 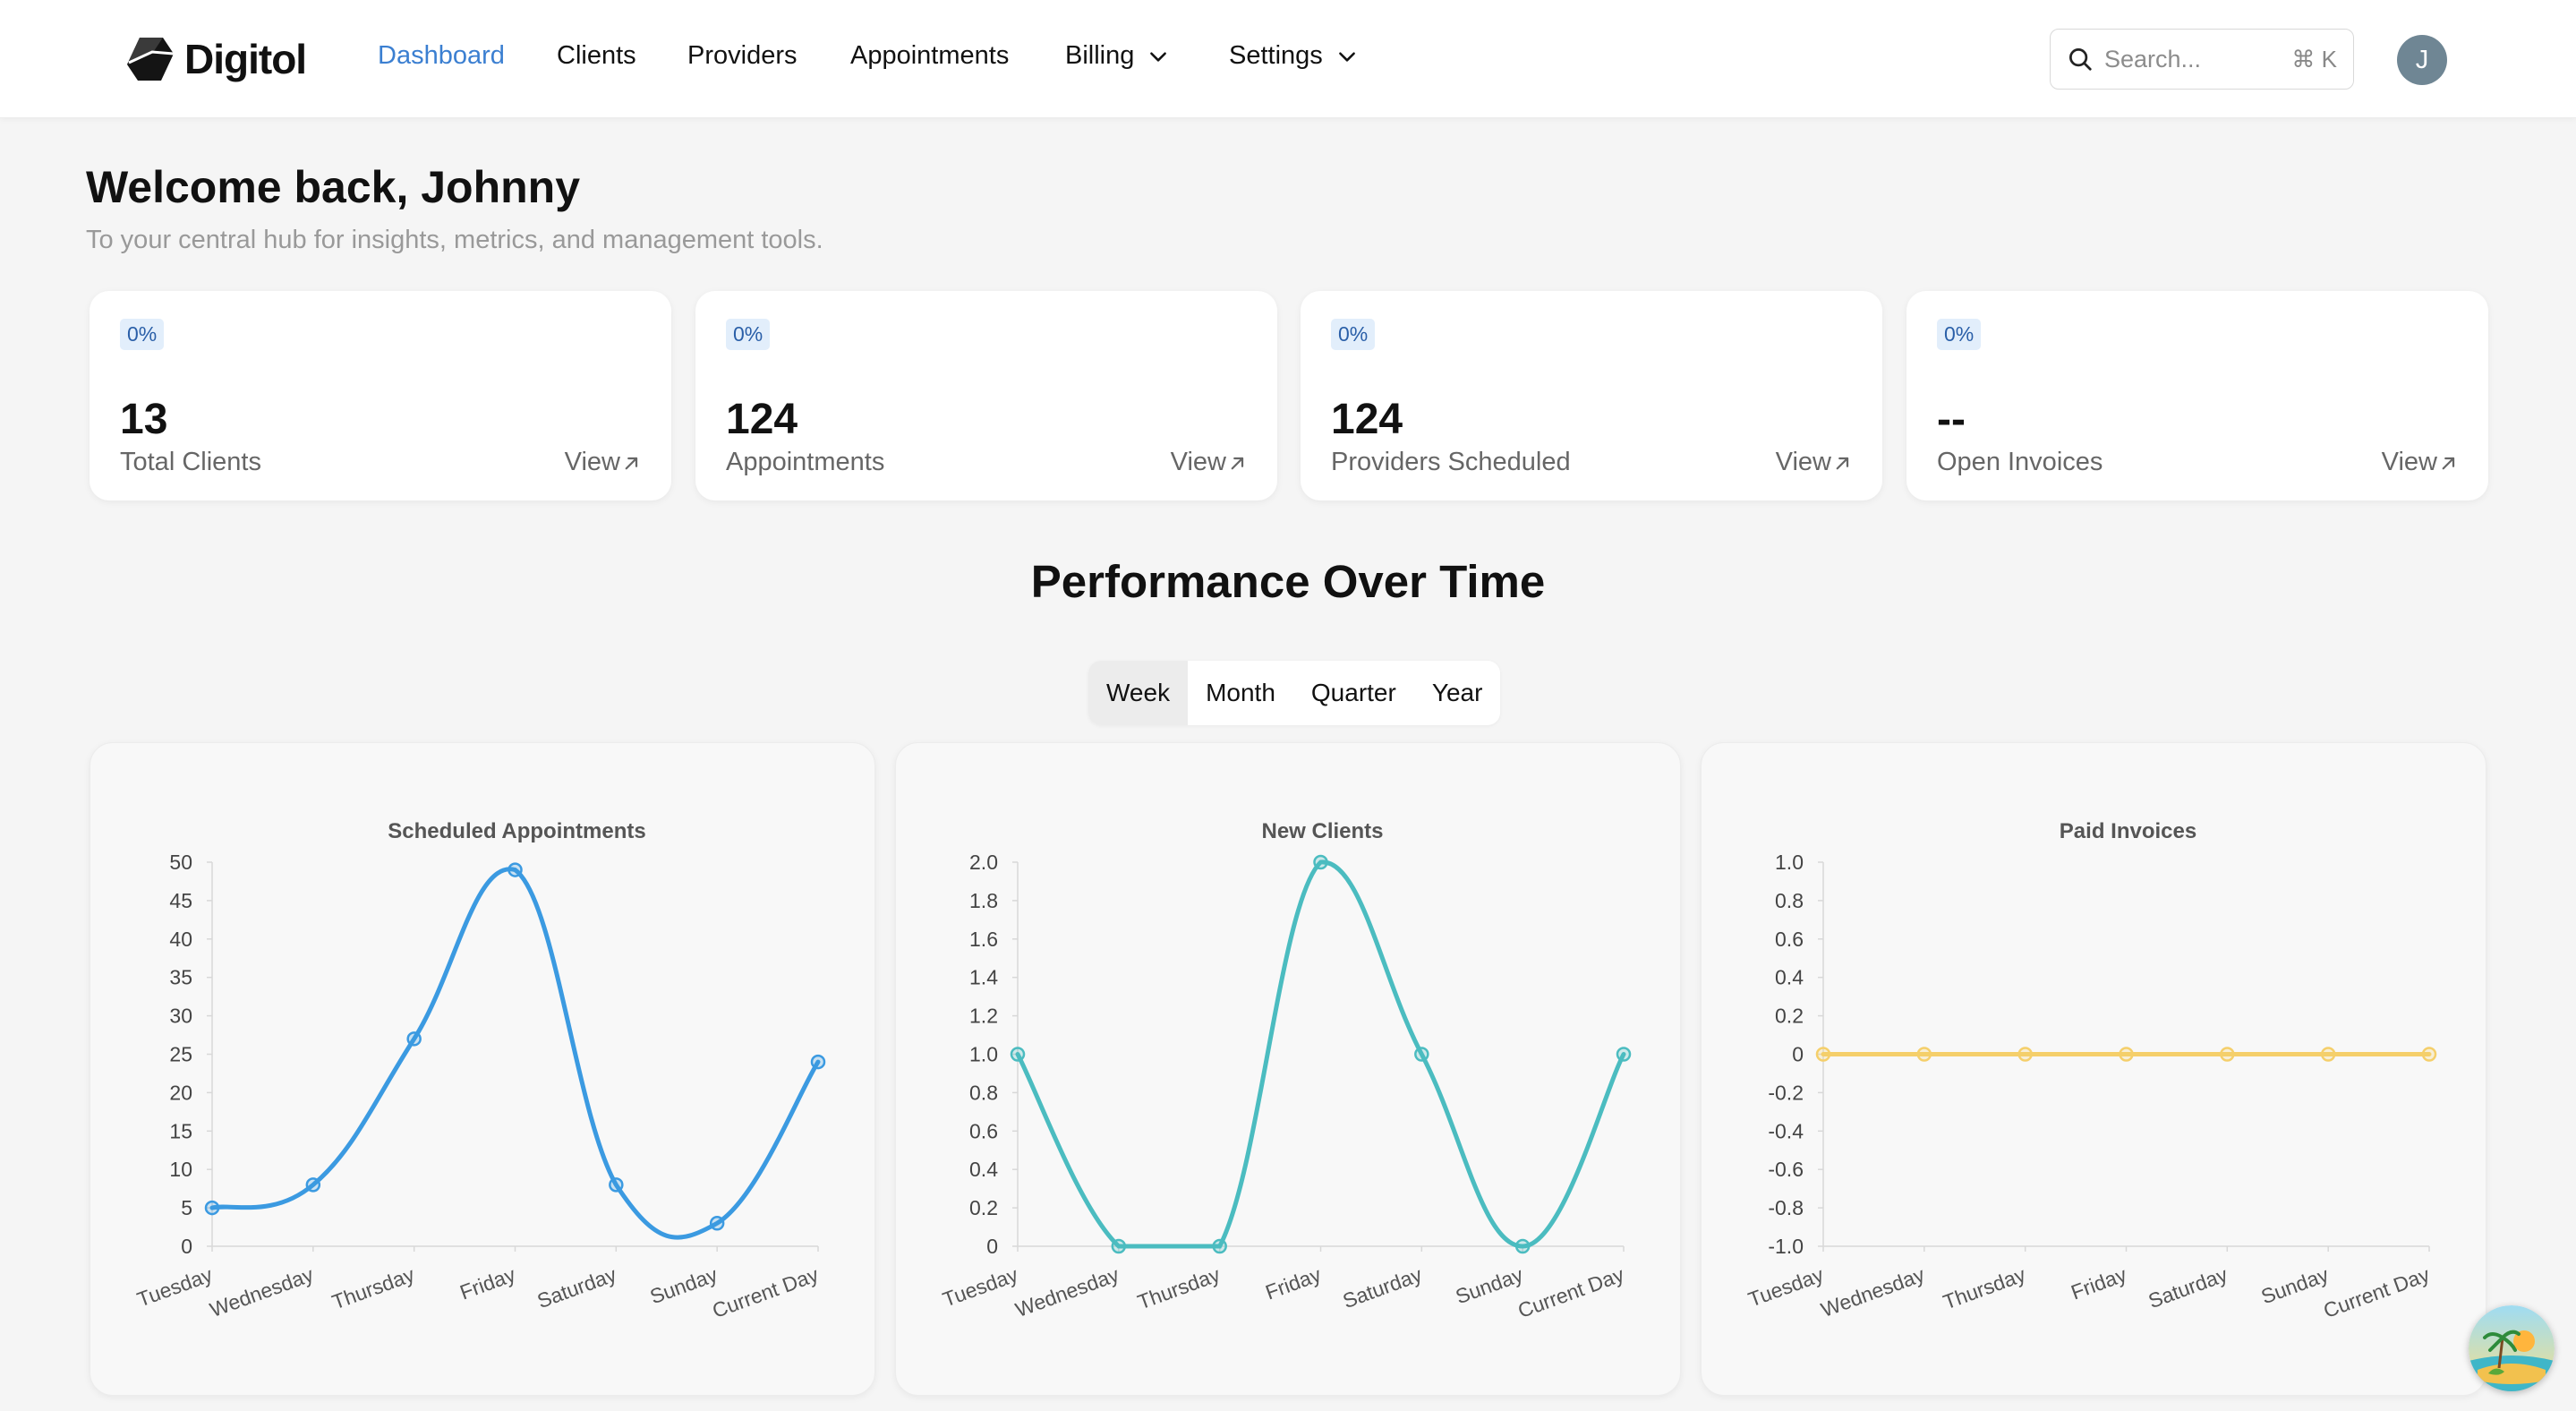 What do you see at coordinates (1786, 1130) in the screenshot?
I see `y-tick-label: -0.4` at bounding box center [1786, 1130].